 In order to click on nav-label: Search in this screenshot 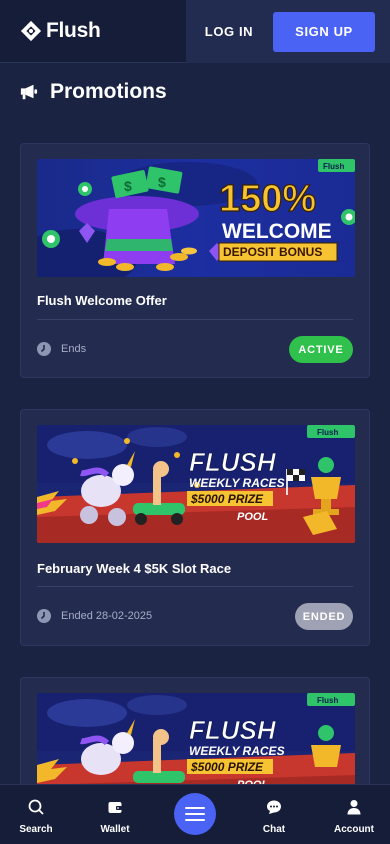, I will do `click(36, 829)`.